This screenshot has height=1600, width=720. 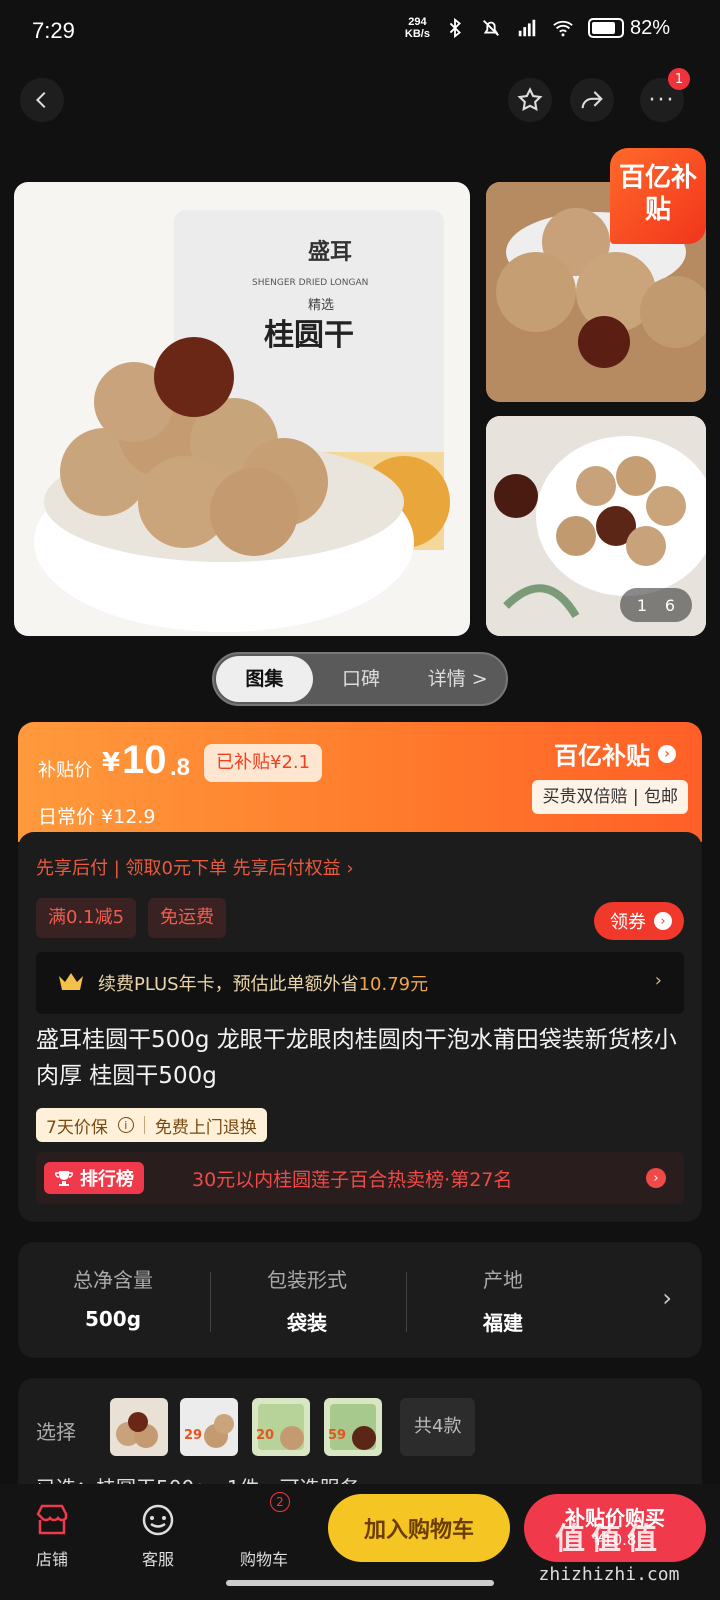 What do you see at coordinates (503, 1300) in the screenshot?
I see `spec-origin: 产地 福建` at bounding box center [503, 1300].